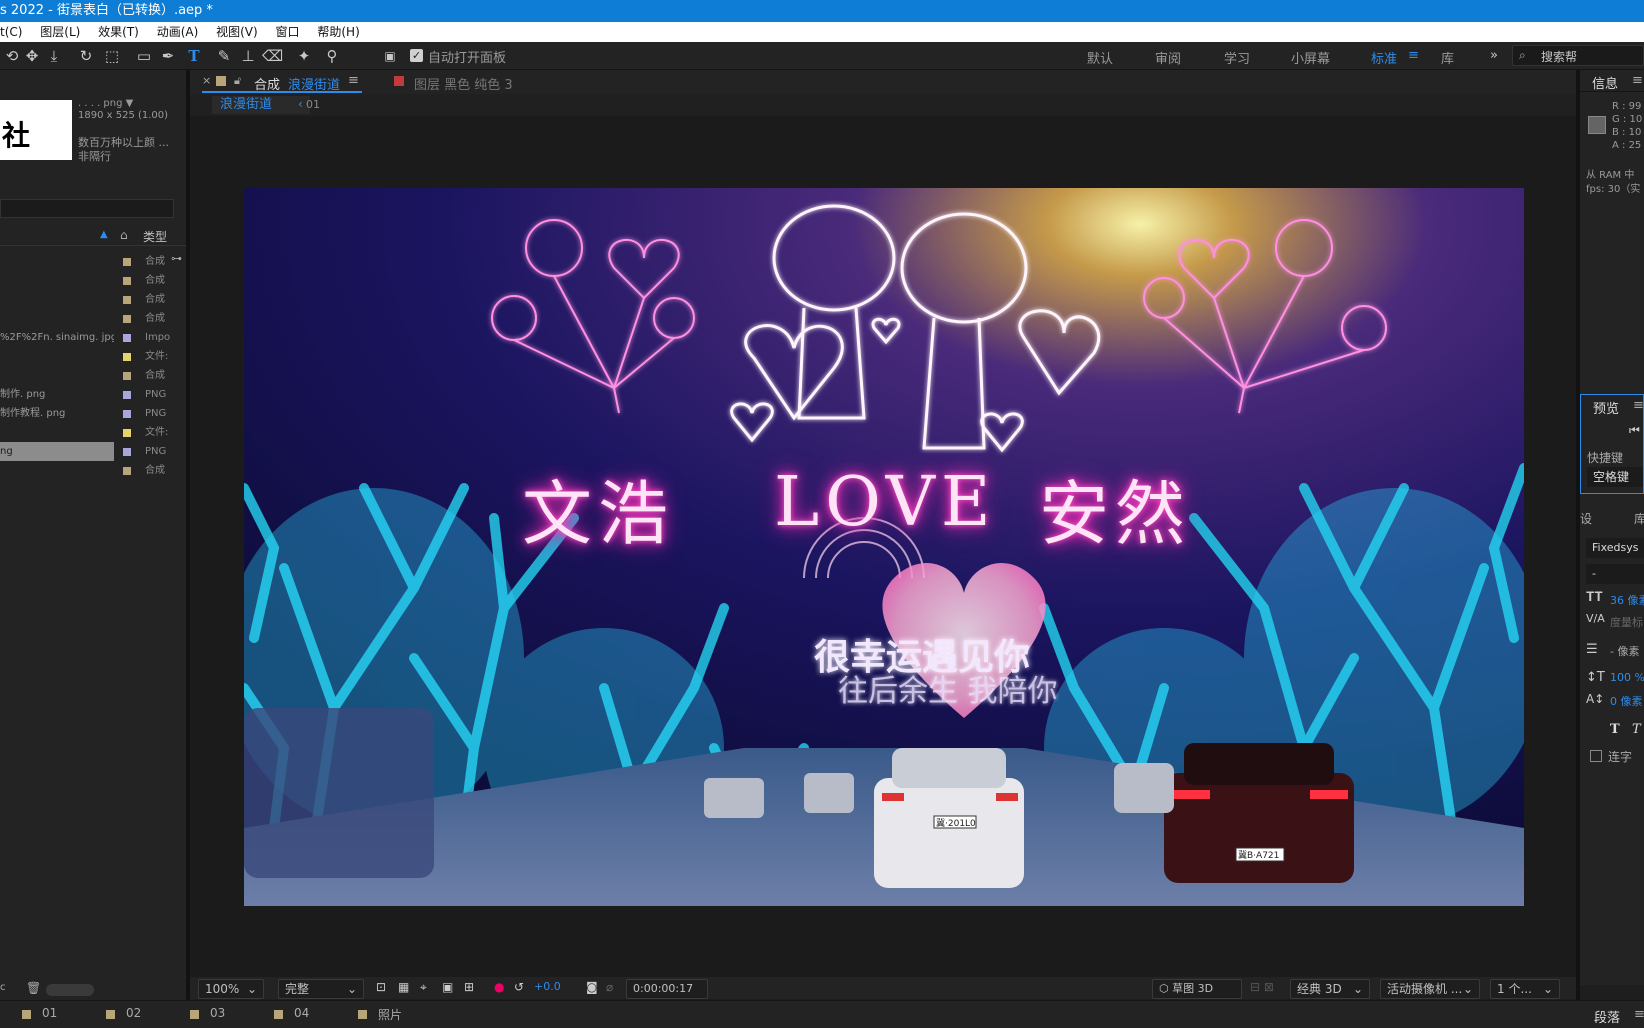 This screenshot has width=1644, height=1028. Describe the element at coordinates (124, 235) in the screenshot. I see `label-tag-icon: ⌂` at that location.